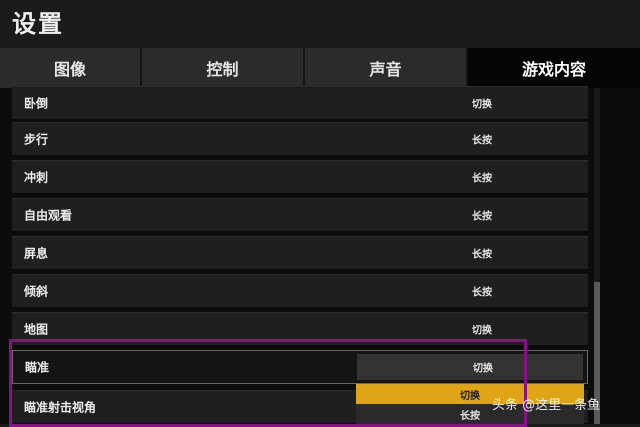 The image size is (640, 427). I want to click on setting-label: 冲刺, so click(36, 177).